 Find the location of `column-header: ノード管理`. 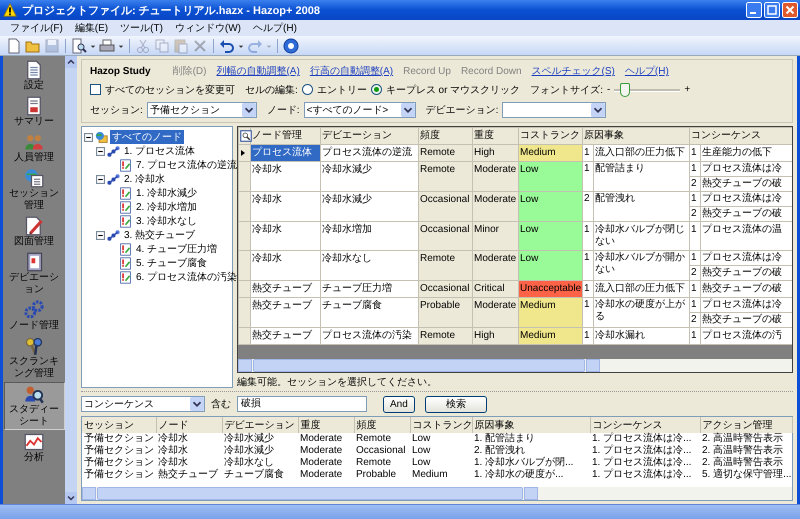

column-header: ノード管理 is located at coordinates (285, 136).